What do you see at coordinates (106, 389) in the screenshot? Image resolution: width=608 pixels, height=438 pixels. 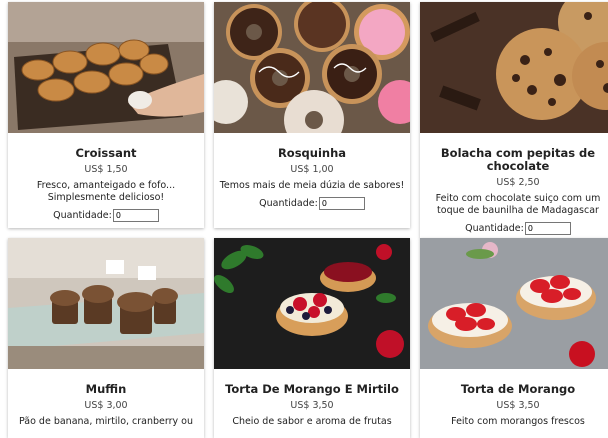 I see `product-name: Muffin` at bounding box center [106, 389].